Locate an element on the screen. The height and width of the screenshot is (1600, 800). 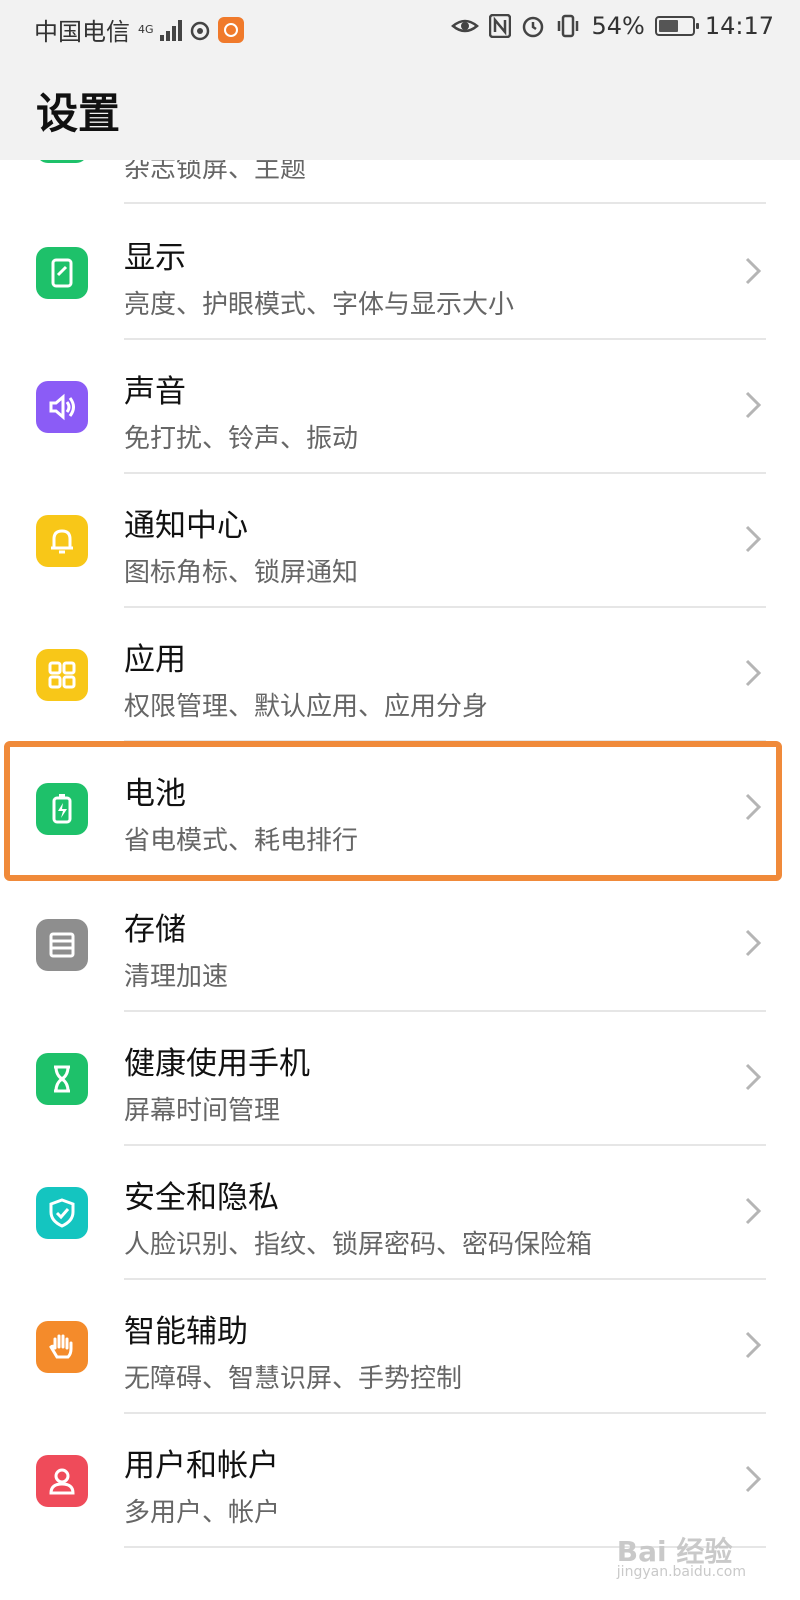
settings-item-subtitle: 多用户、帐户 is located at coordinates (202, 1513).